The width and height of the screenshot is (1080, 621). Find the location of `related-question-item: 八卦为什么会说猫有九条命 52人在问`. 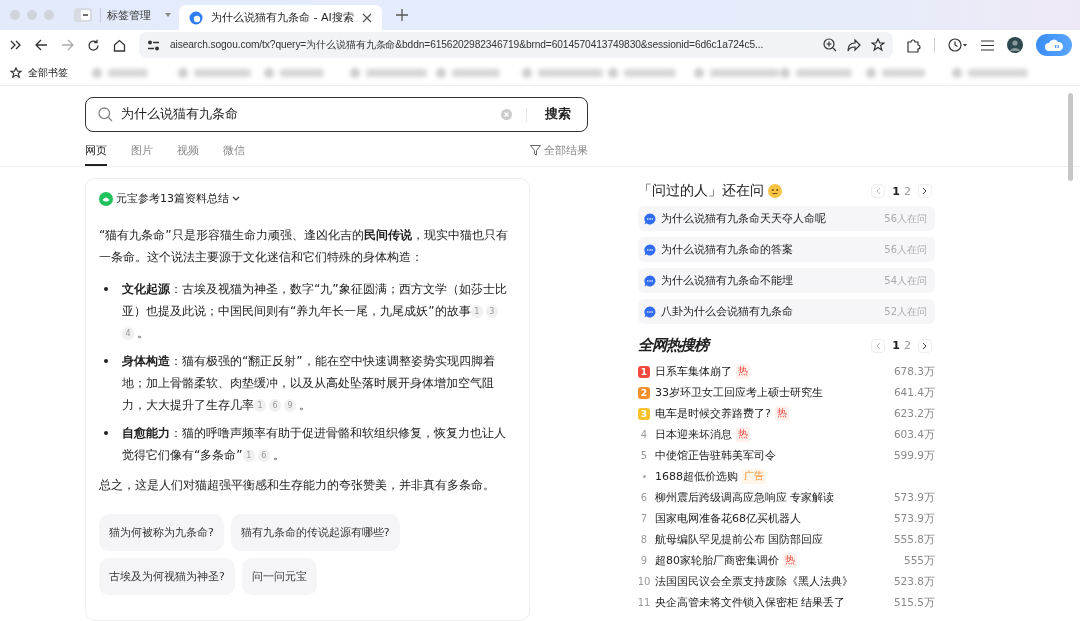

related-question-item: 八卦为什么会说猫有九条命 52人在问 is located at coordinates (786, 311).